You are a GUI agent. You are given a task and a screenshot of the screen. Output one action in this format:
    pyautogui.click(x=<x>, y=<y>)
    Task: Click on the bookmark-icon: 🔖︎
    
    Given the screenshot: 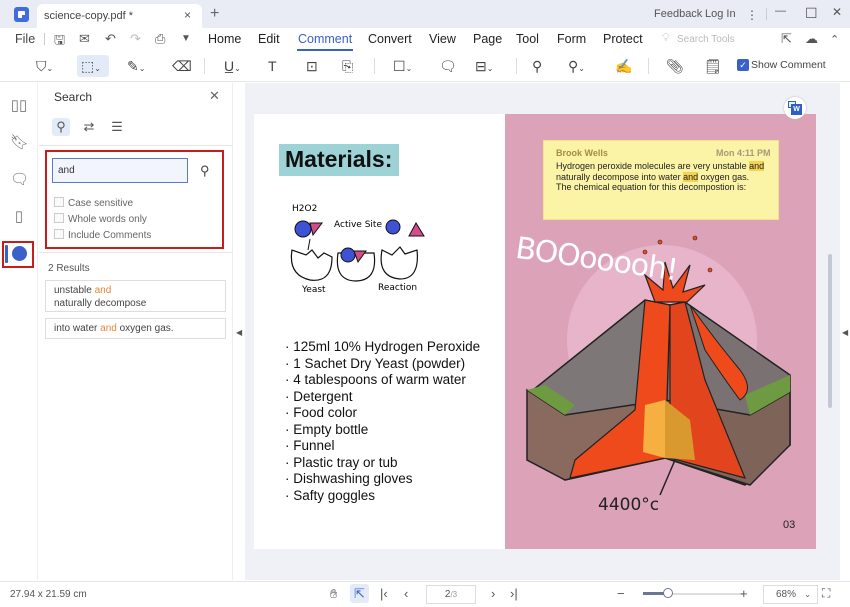 What is the action you would take?
    pyautogui.click(x=19, y=142)
    